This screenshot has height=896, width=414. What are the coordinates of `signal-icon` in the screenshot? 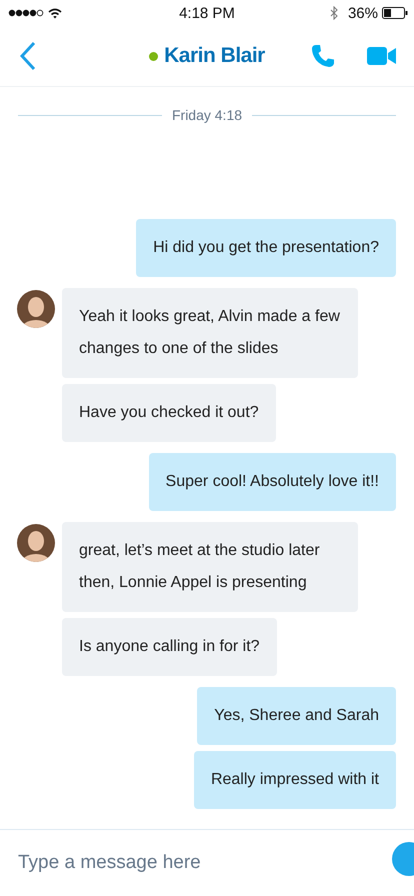 It's located at (26, 13).